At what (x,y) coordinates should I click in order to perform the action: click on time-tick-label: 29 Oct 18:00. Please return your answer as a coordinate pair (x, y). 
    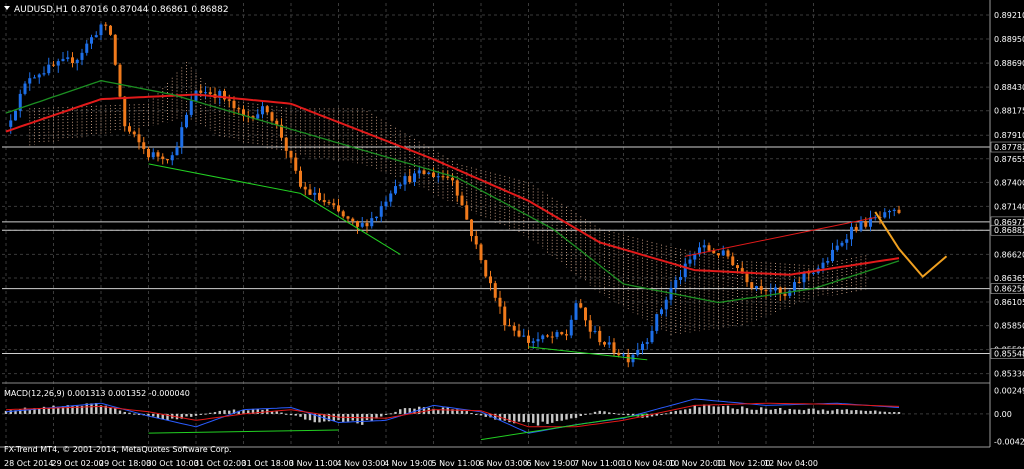
    Looking at the image, I should click on (125, 463).